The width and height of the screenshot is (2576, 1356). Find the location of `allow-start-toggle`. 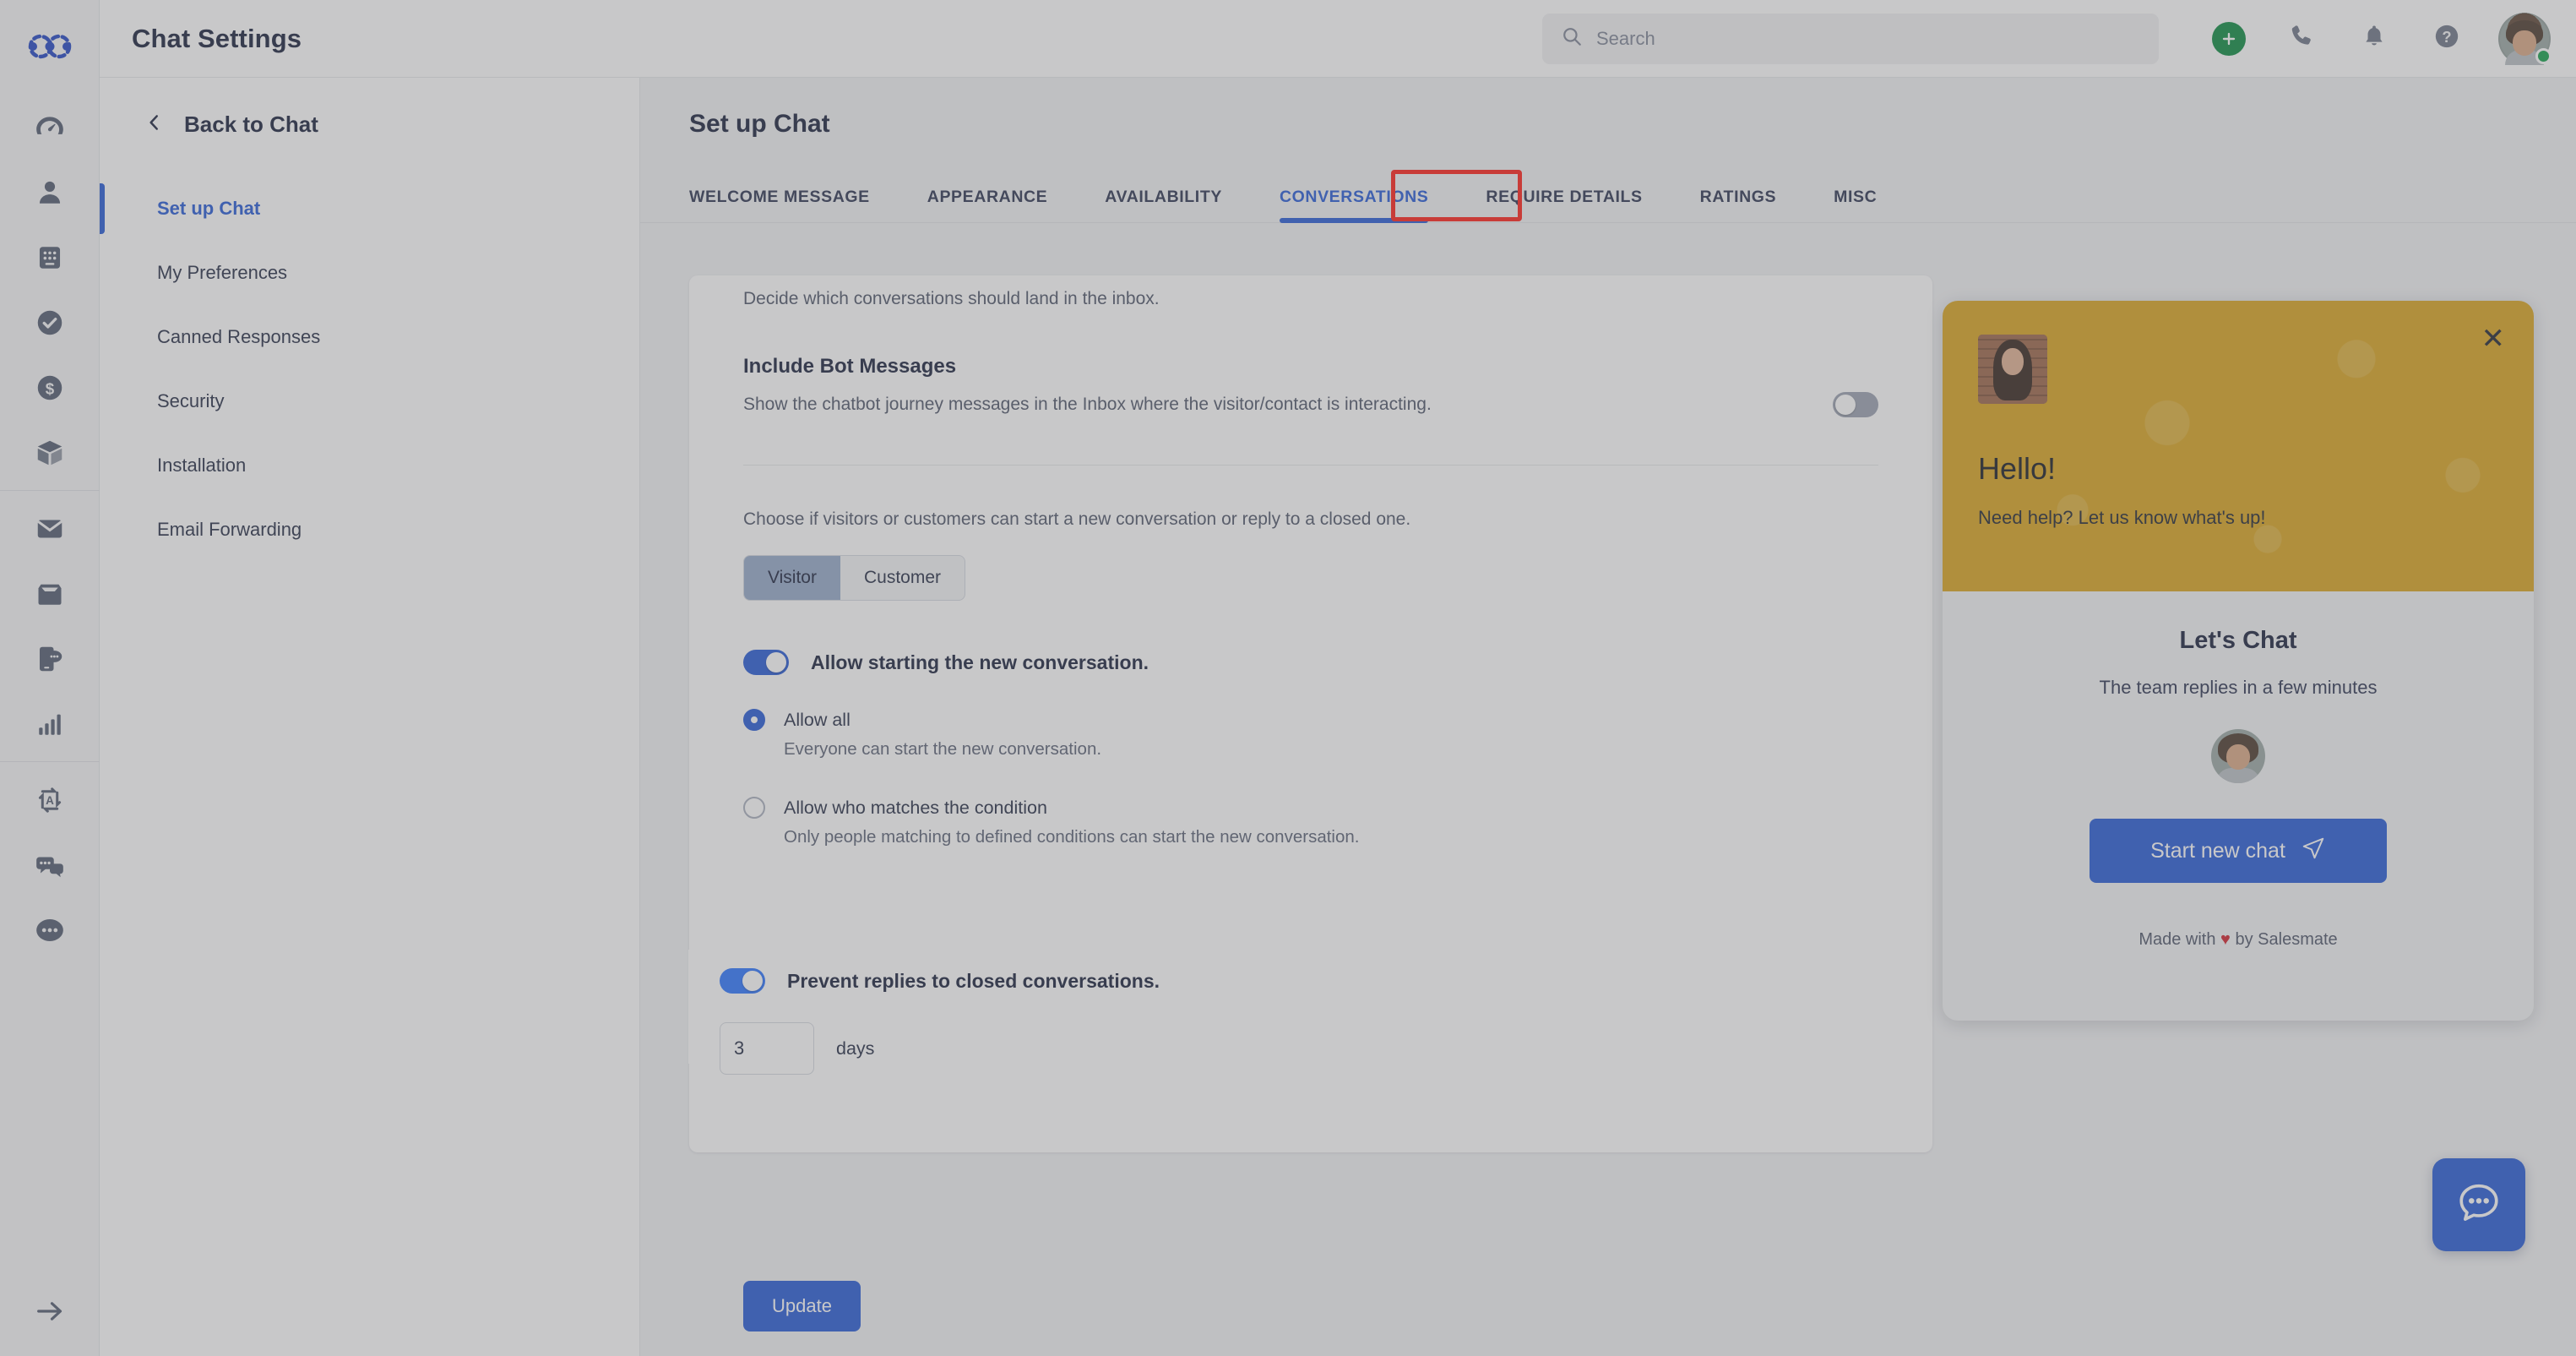

allow-start-toggle is located at coordinates (766, 662).